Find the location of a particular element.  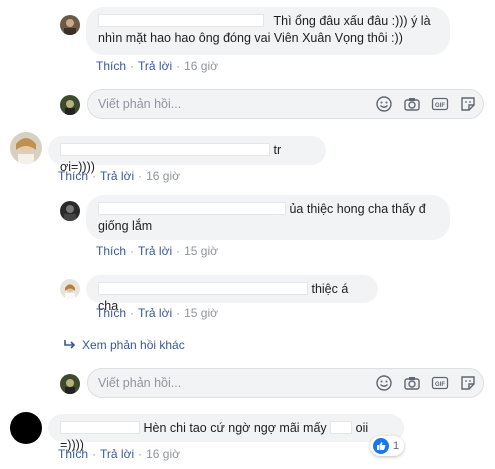

more-replies-link: Xem phản hồi khác is located at coordinates (124, 345).